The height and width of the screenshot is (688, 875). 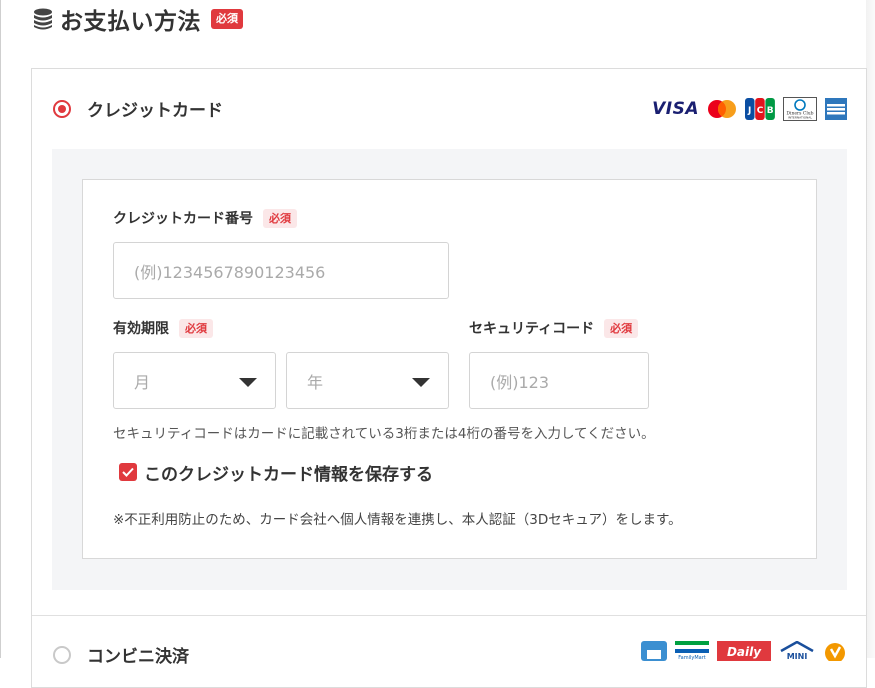 I want to click on convenience-option-label: コンビニ決済, so click(x=138, y=654).